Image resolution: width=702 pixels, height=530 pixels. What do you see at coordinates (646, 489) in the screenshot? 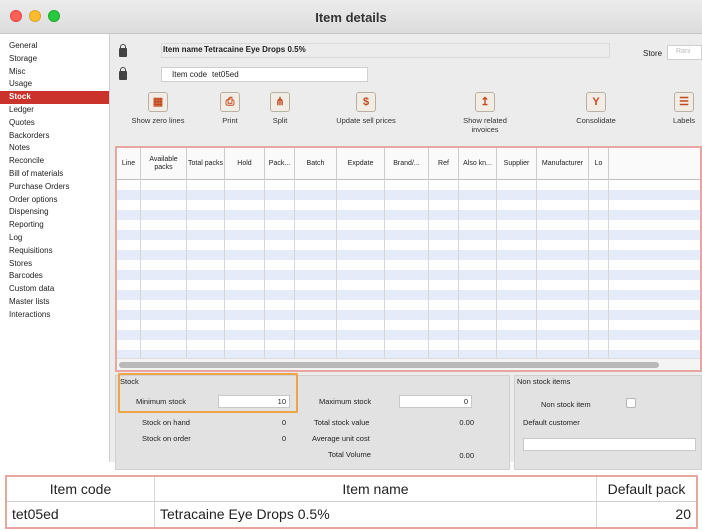
I see `default-pack-header: Default pack` at bounding box center [646, 489].